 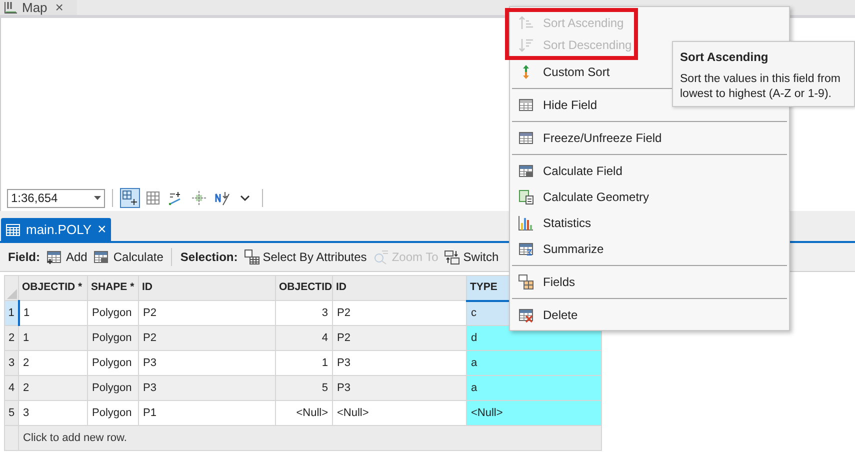 I want to click on toolbar-label: Field:, so click(x=24, y=257).